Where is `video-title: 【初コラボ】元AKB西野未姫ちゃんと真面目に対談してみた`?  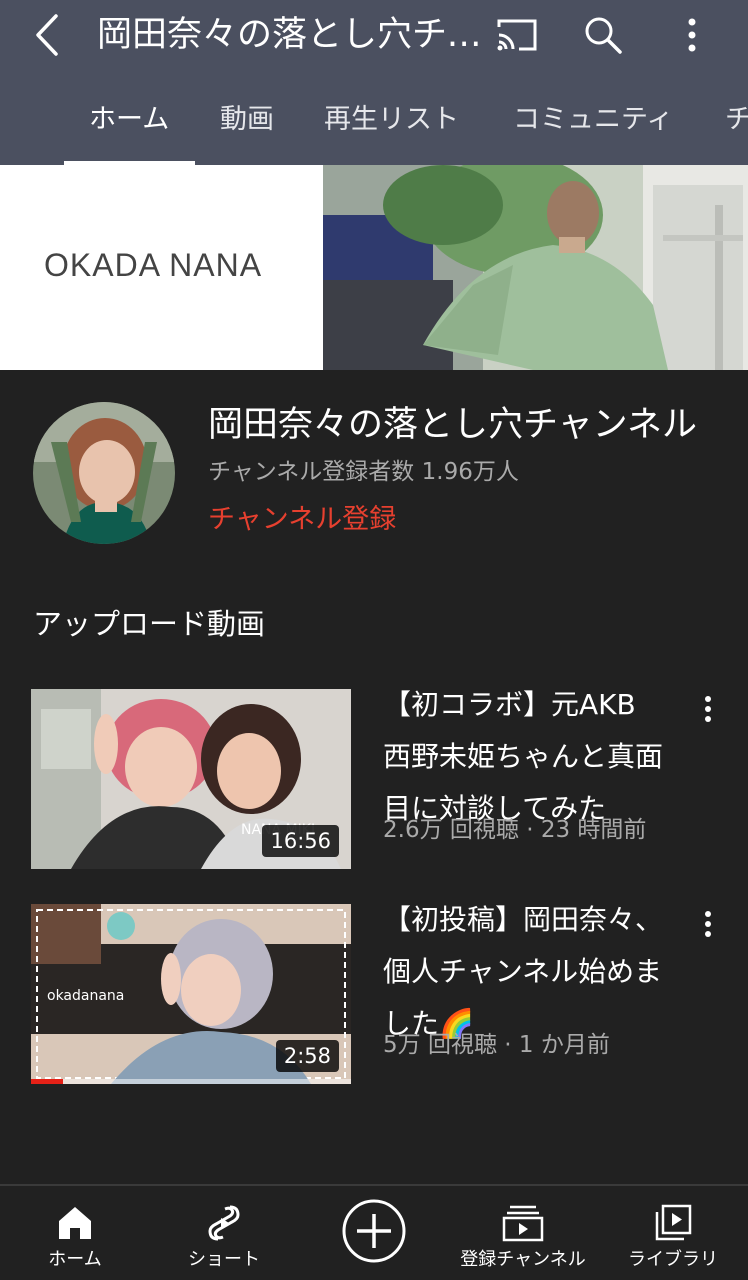 video-title: 【初コラボ】元AKB西野未姫ちゃんと真面目に対談してみた is located at coordinates (523, 757).